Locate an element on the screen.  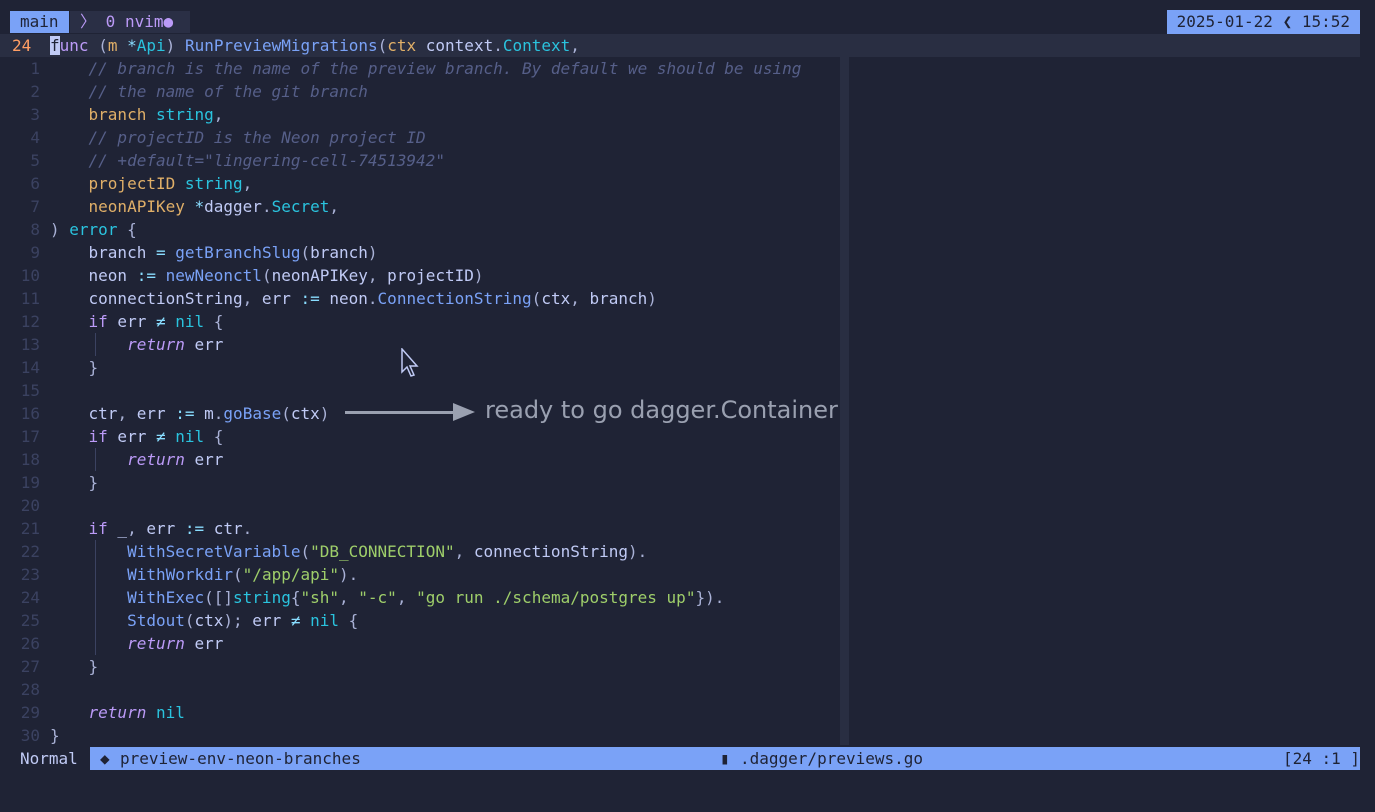
code-line: 8) error { is located at coordinates (680, 229).